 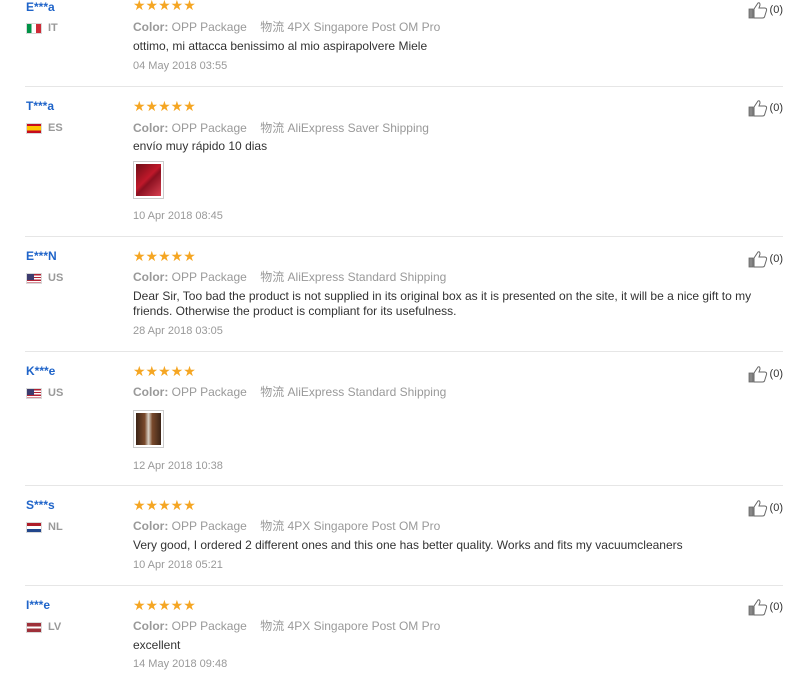 I want to click on review-text: envío muy rápido 10 dias, so click(x=200, y=146).